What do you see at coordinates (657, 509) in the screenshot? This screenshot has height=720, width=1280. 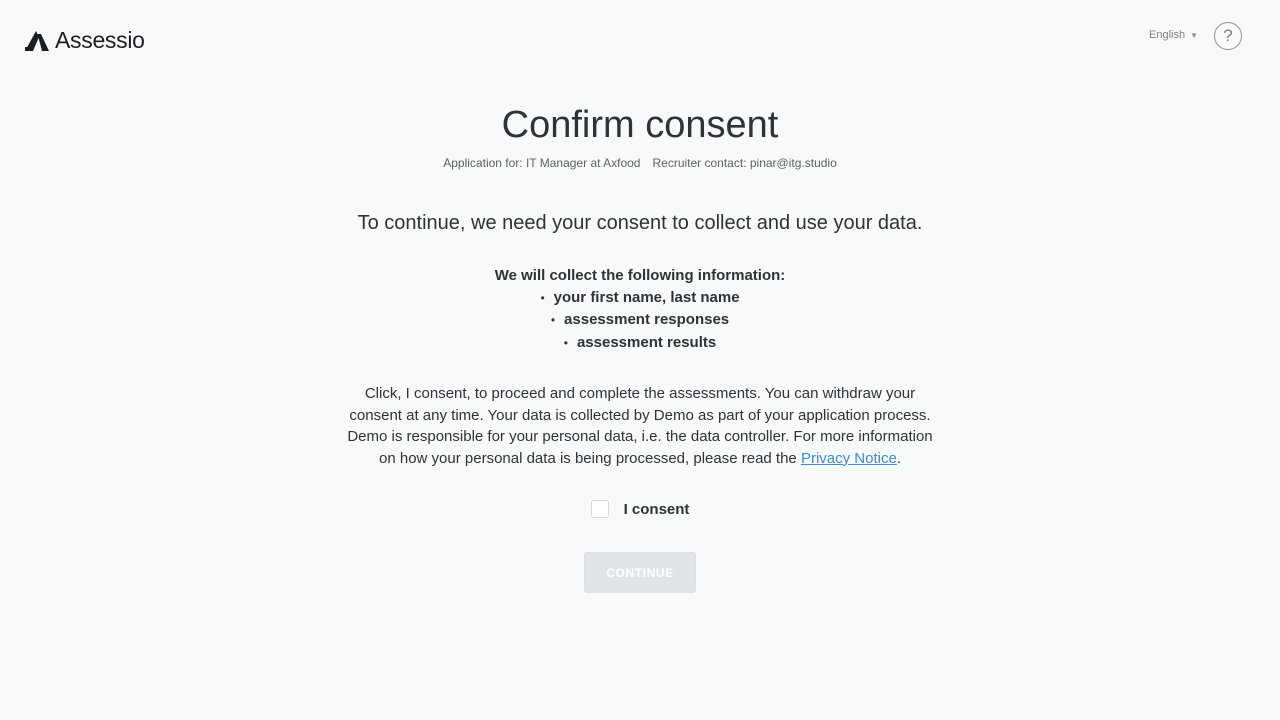 I see `consent-label: I consent` at bounding box center [657, 509].